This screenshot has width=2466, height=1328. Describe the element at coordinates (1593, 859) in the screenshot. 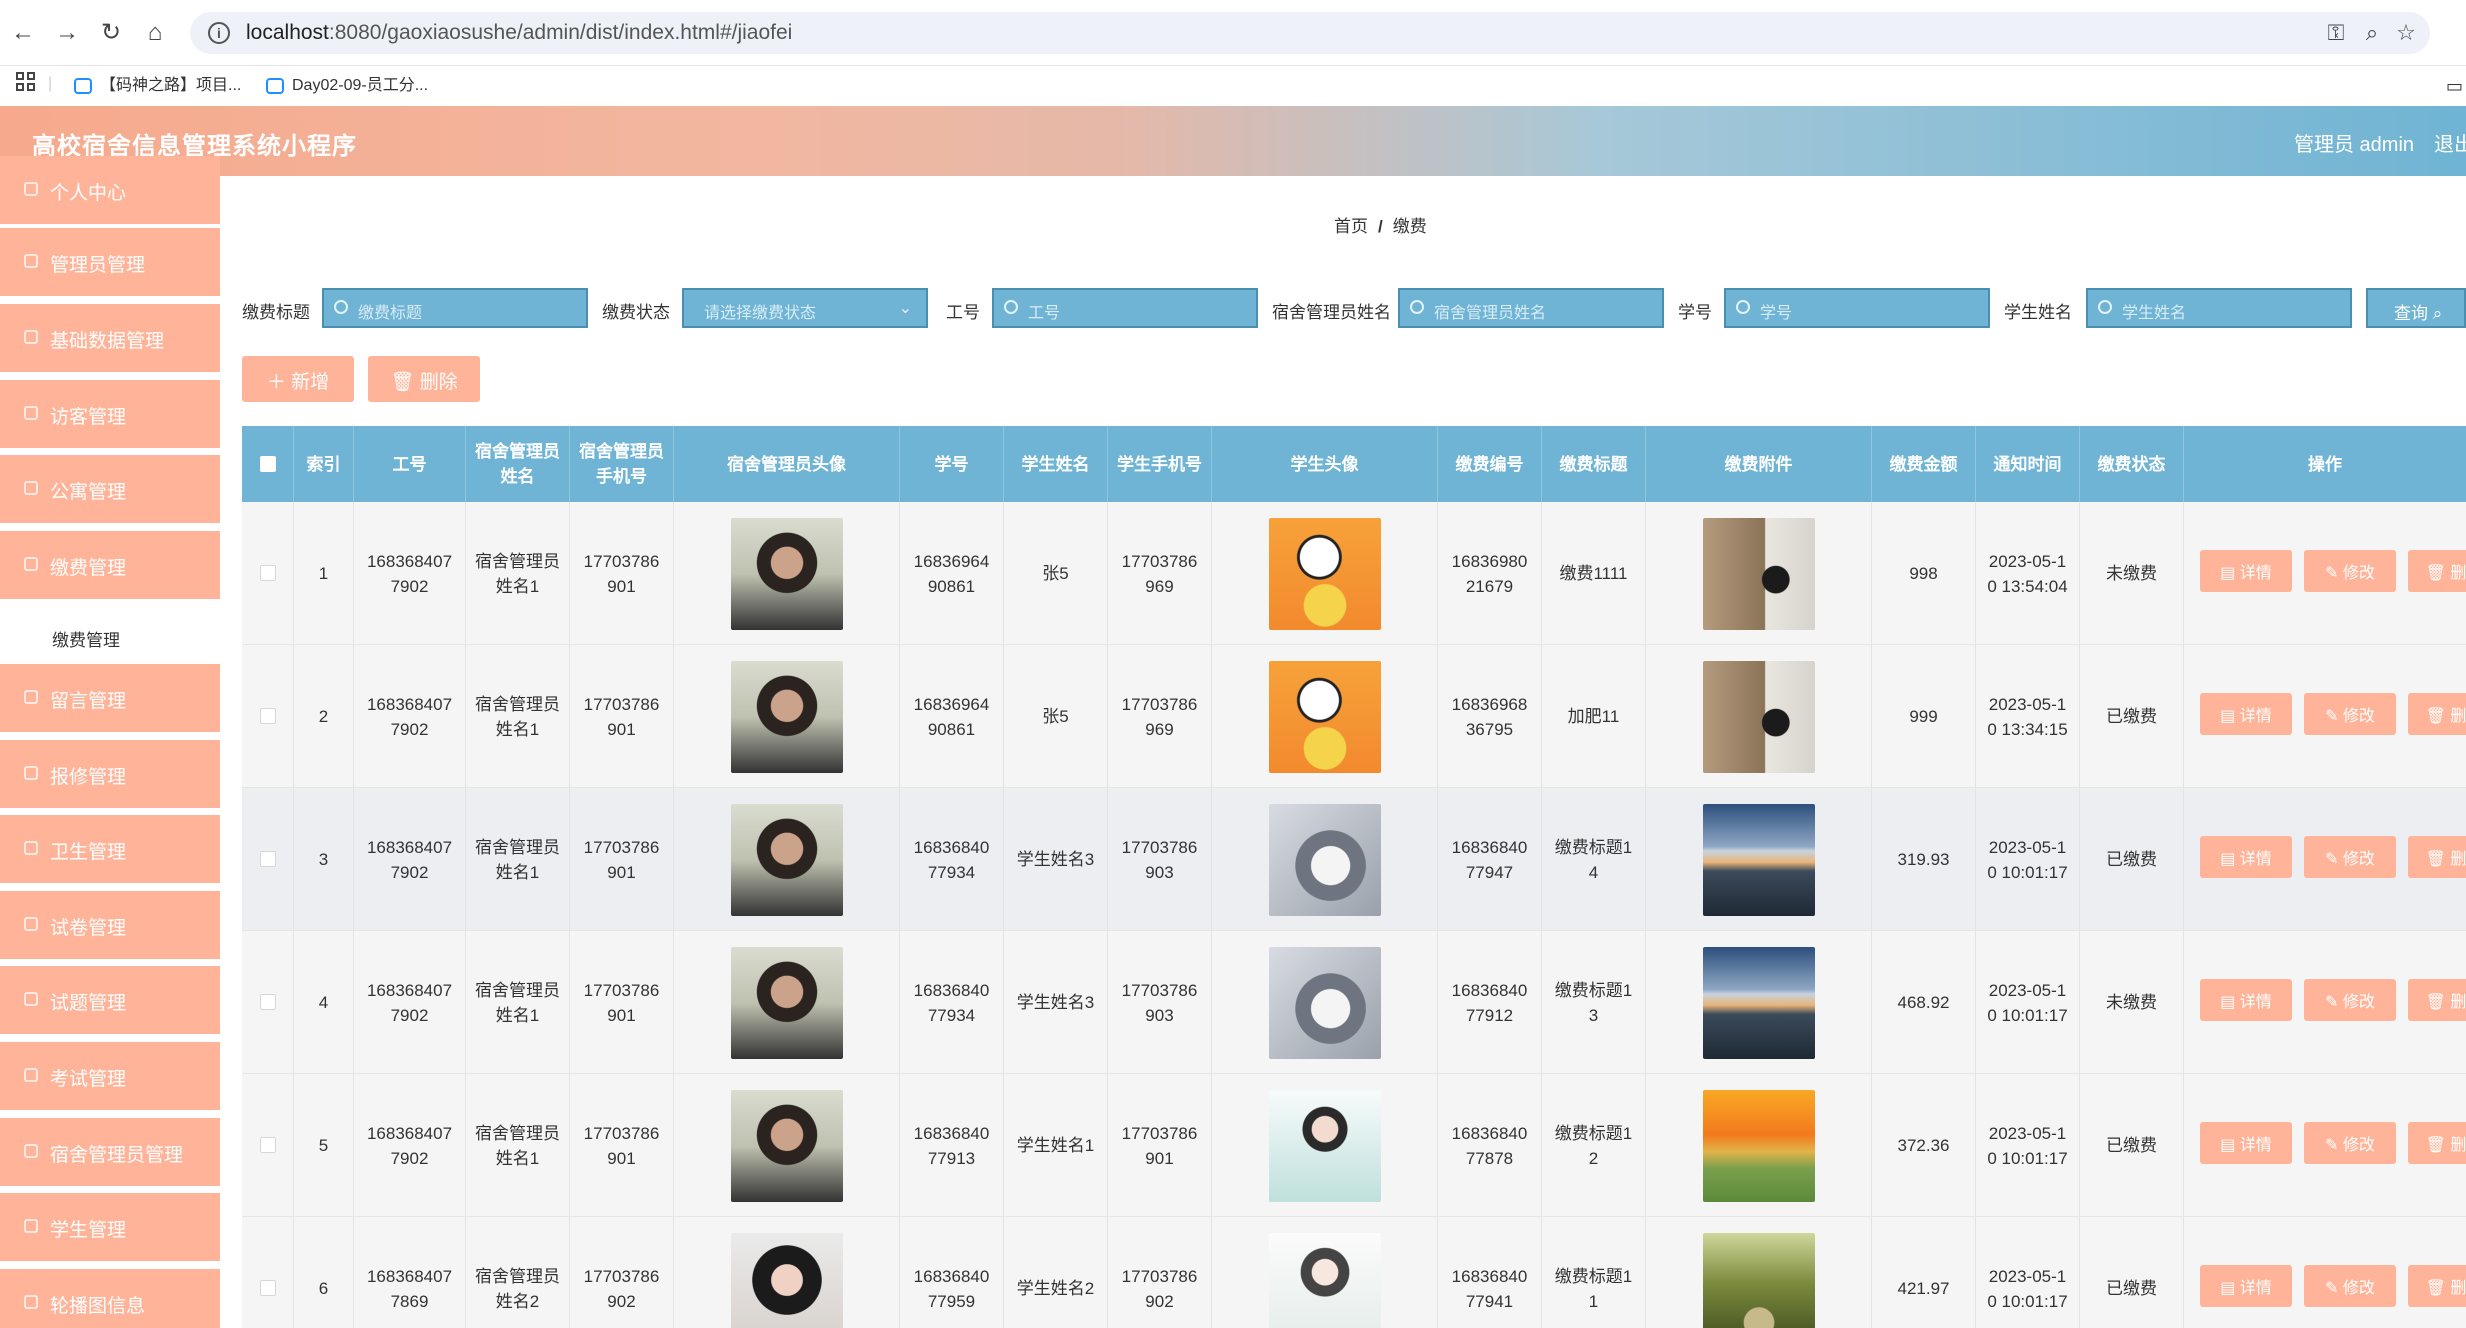

I see `cell-payment-title-text: 缴费标题1 4` at that location.